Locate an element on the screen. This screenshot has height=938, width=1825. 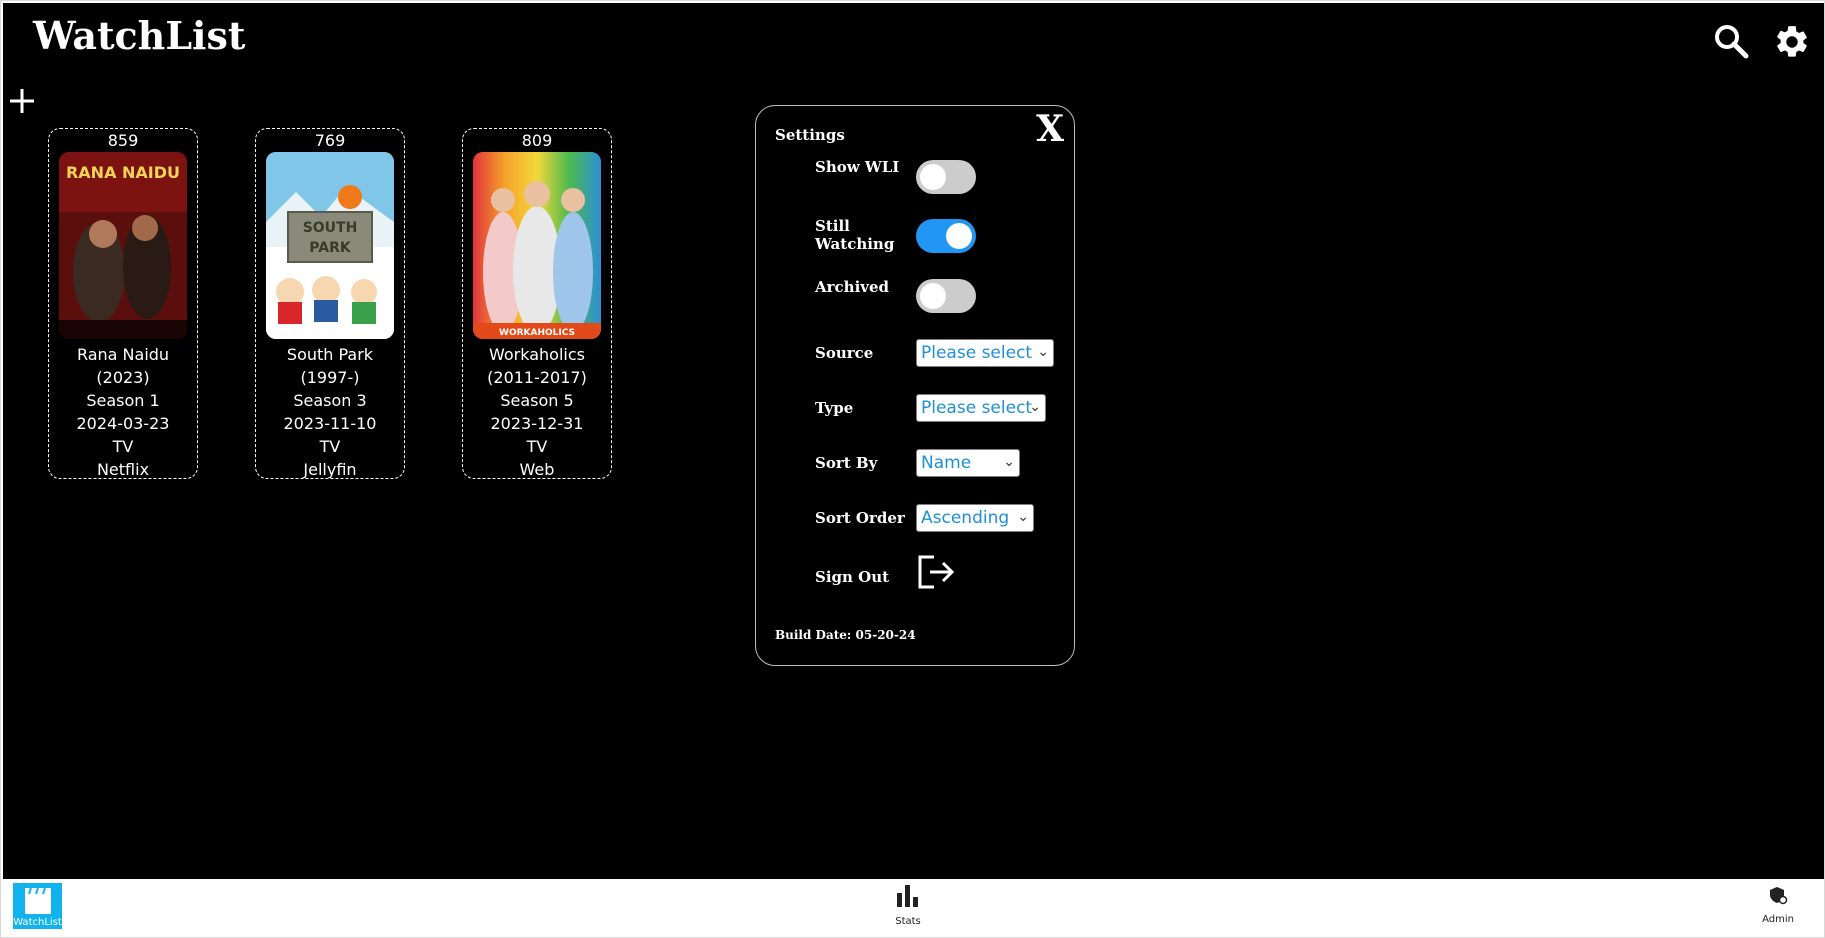
svg-text: SOUTH is located at coordinates (330, 228).